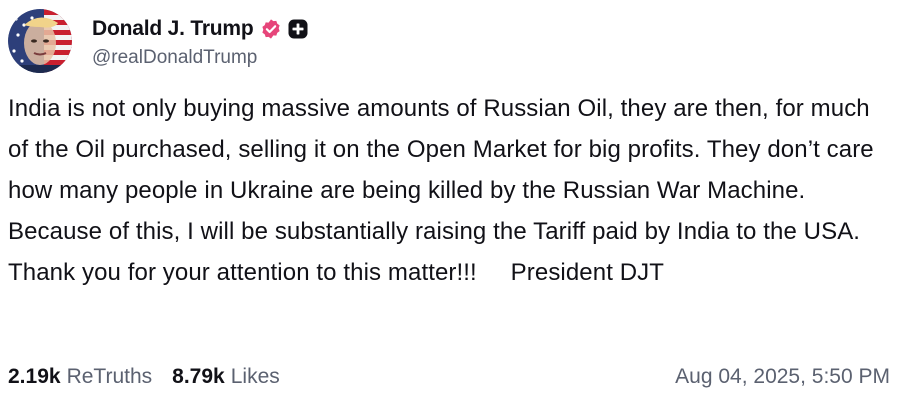 The height and width of the screenshot is (402, 900). I want to click on post-timestamp: Aug 04, 2025, 5:50 PM, so click(782, 377).